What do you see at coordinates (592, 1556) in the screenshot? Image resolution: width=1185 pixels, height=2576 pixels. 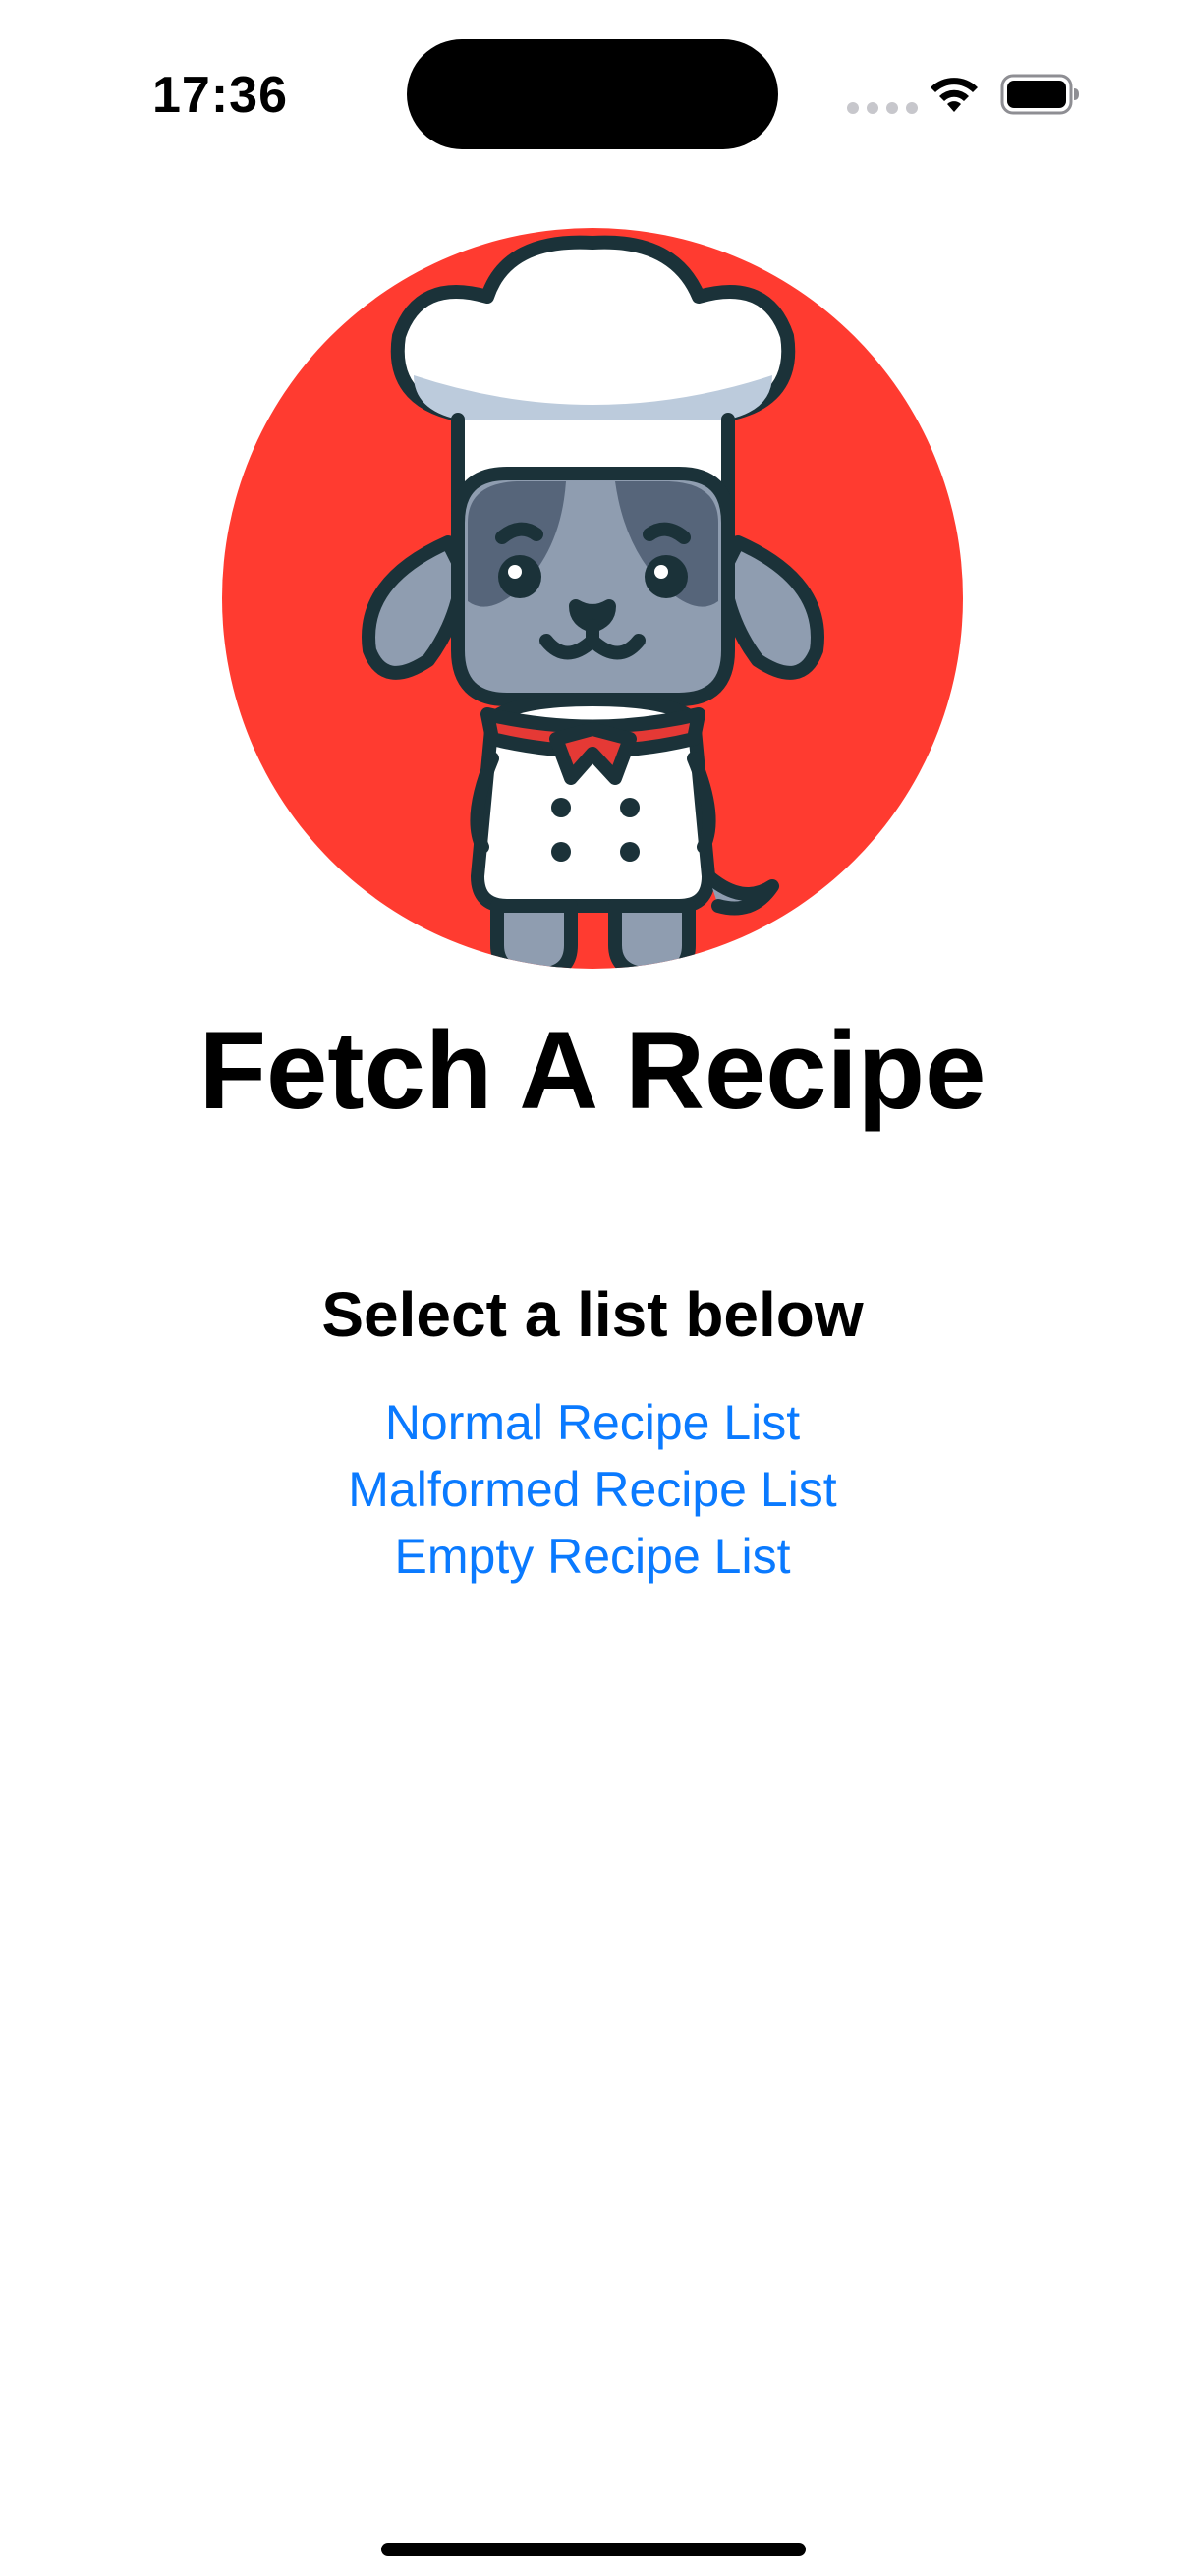 I see `empty-recipe-list-link: Empty Recipe List` at bounding box center [592, 1556].